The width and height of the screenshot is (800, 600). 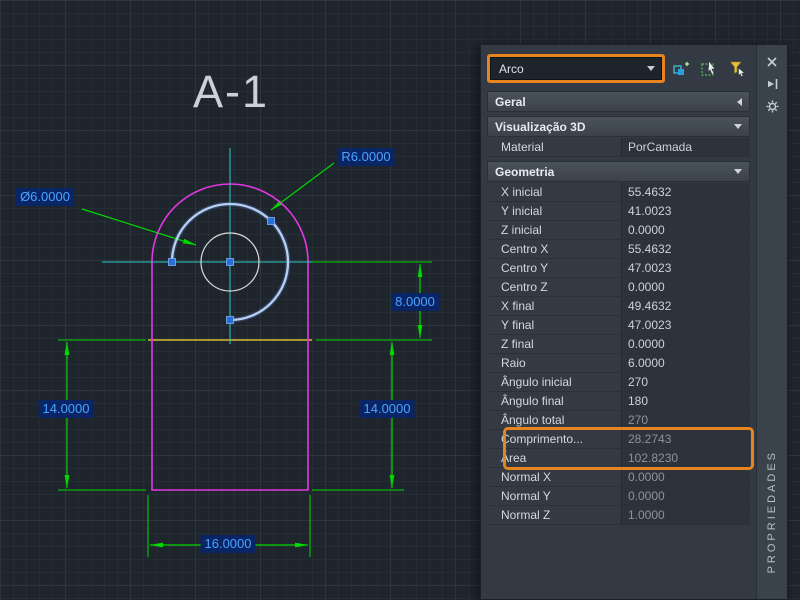 What do you see at coordinates (554, 249) in the screenshot?
I see `property-label: Centro X` at bounding box center [554, 249].